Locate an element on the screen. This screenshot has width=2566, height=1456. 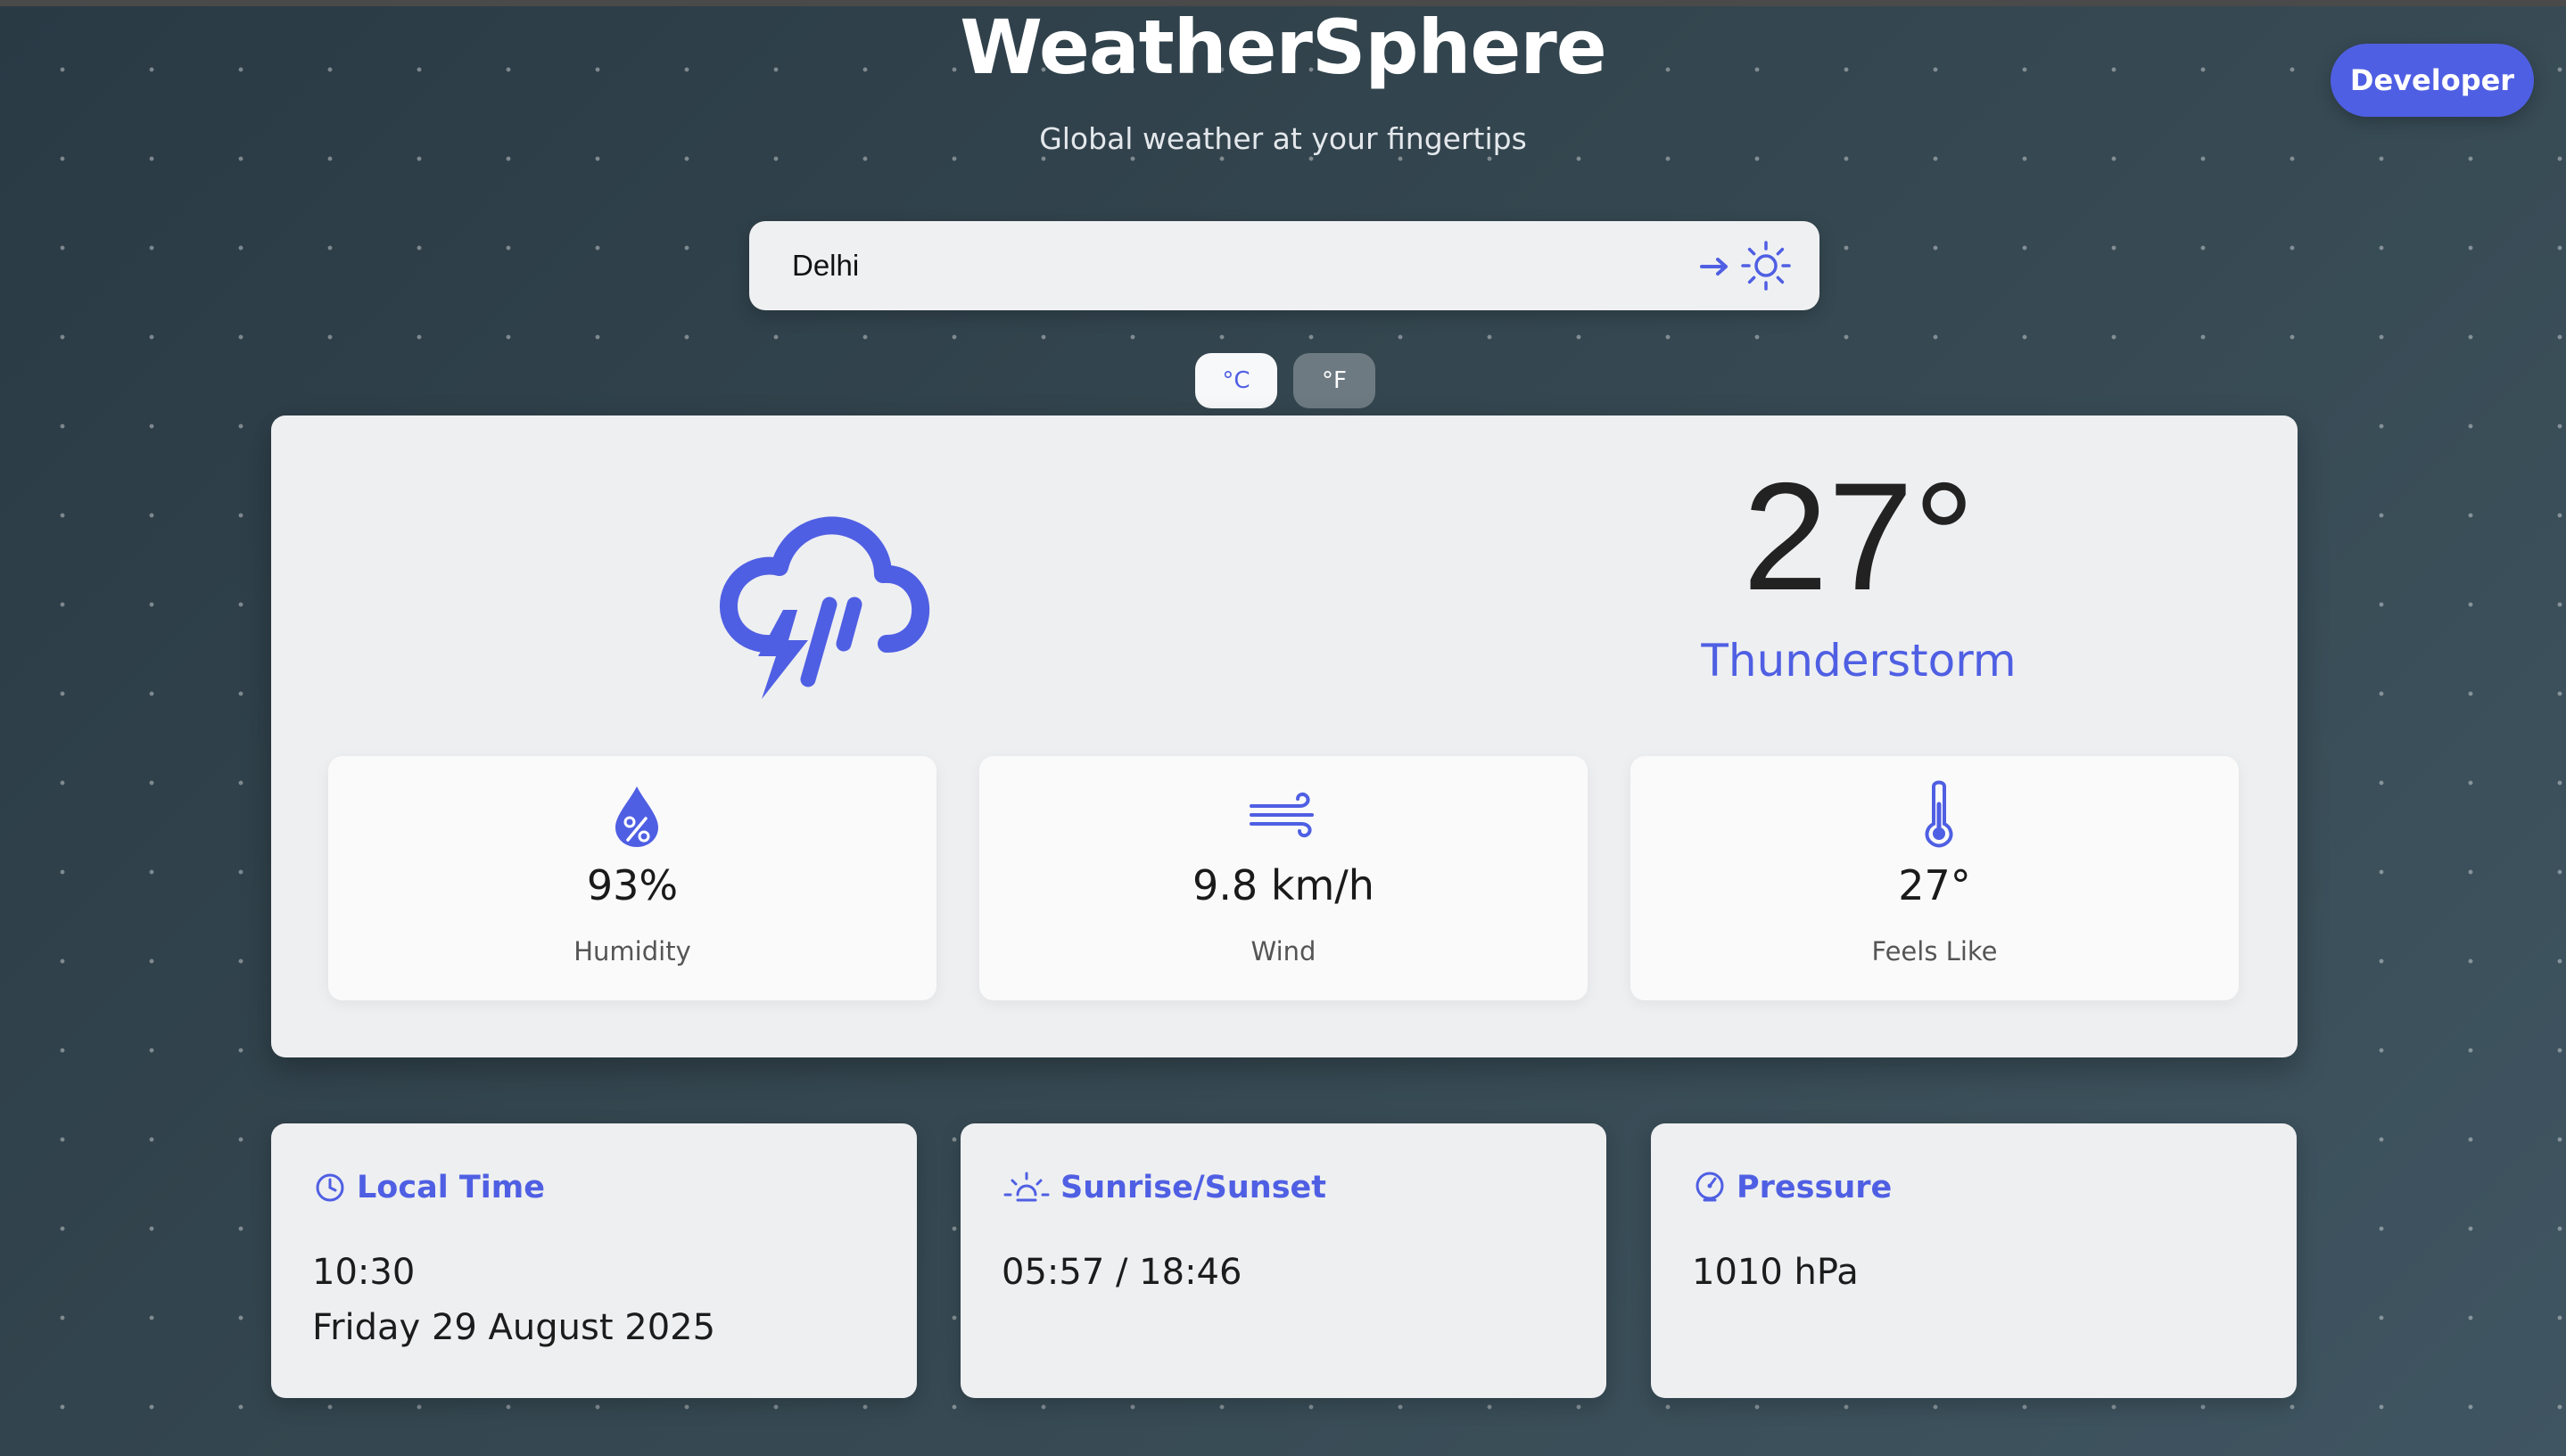
pressure-title: Pressure is located at coordinates (1815, 1187).